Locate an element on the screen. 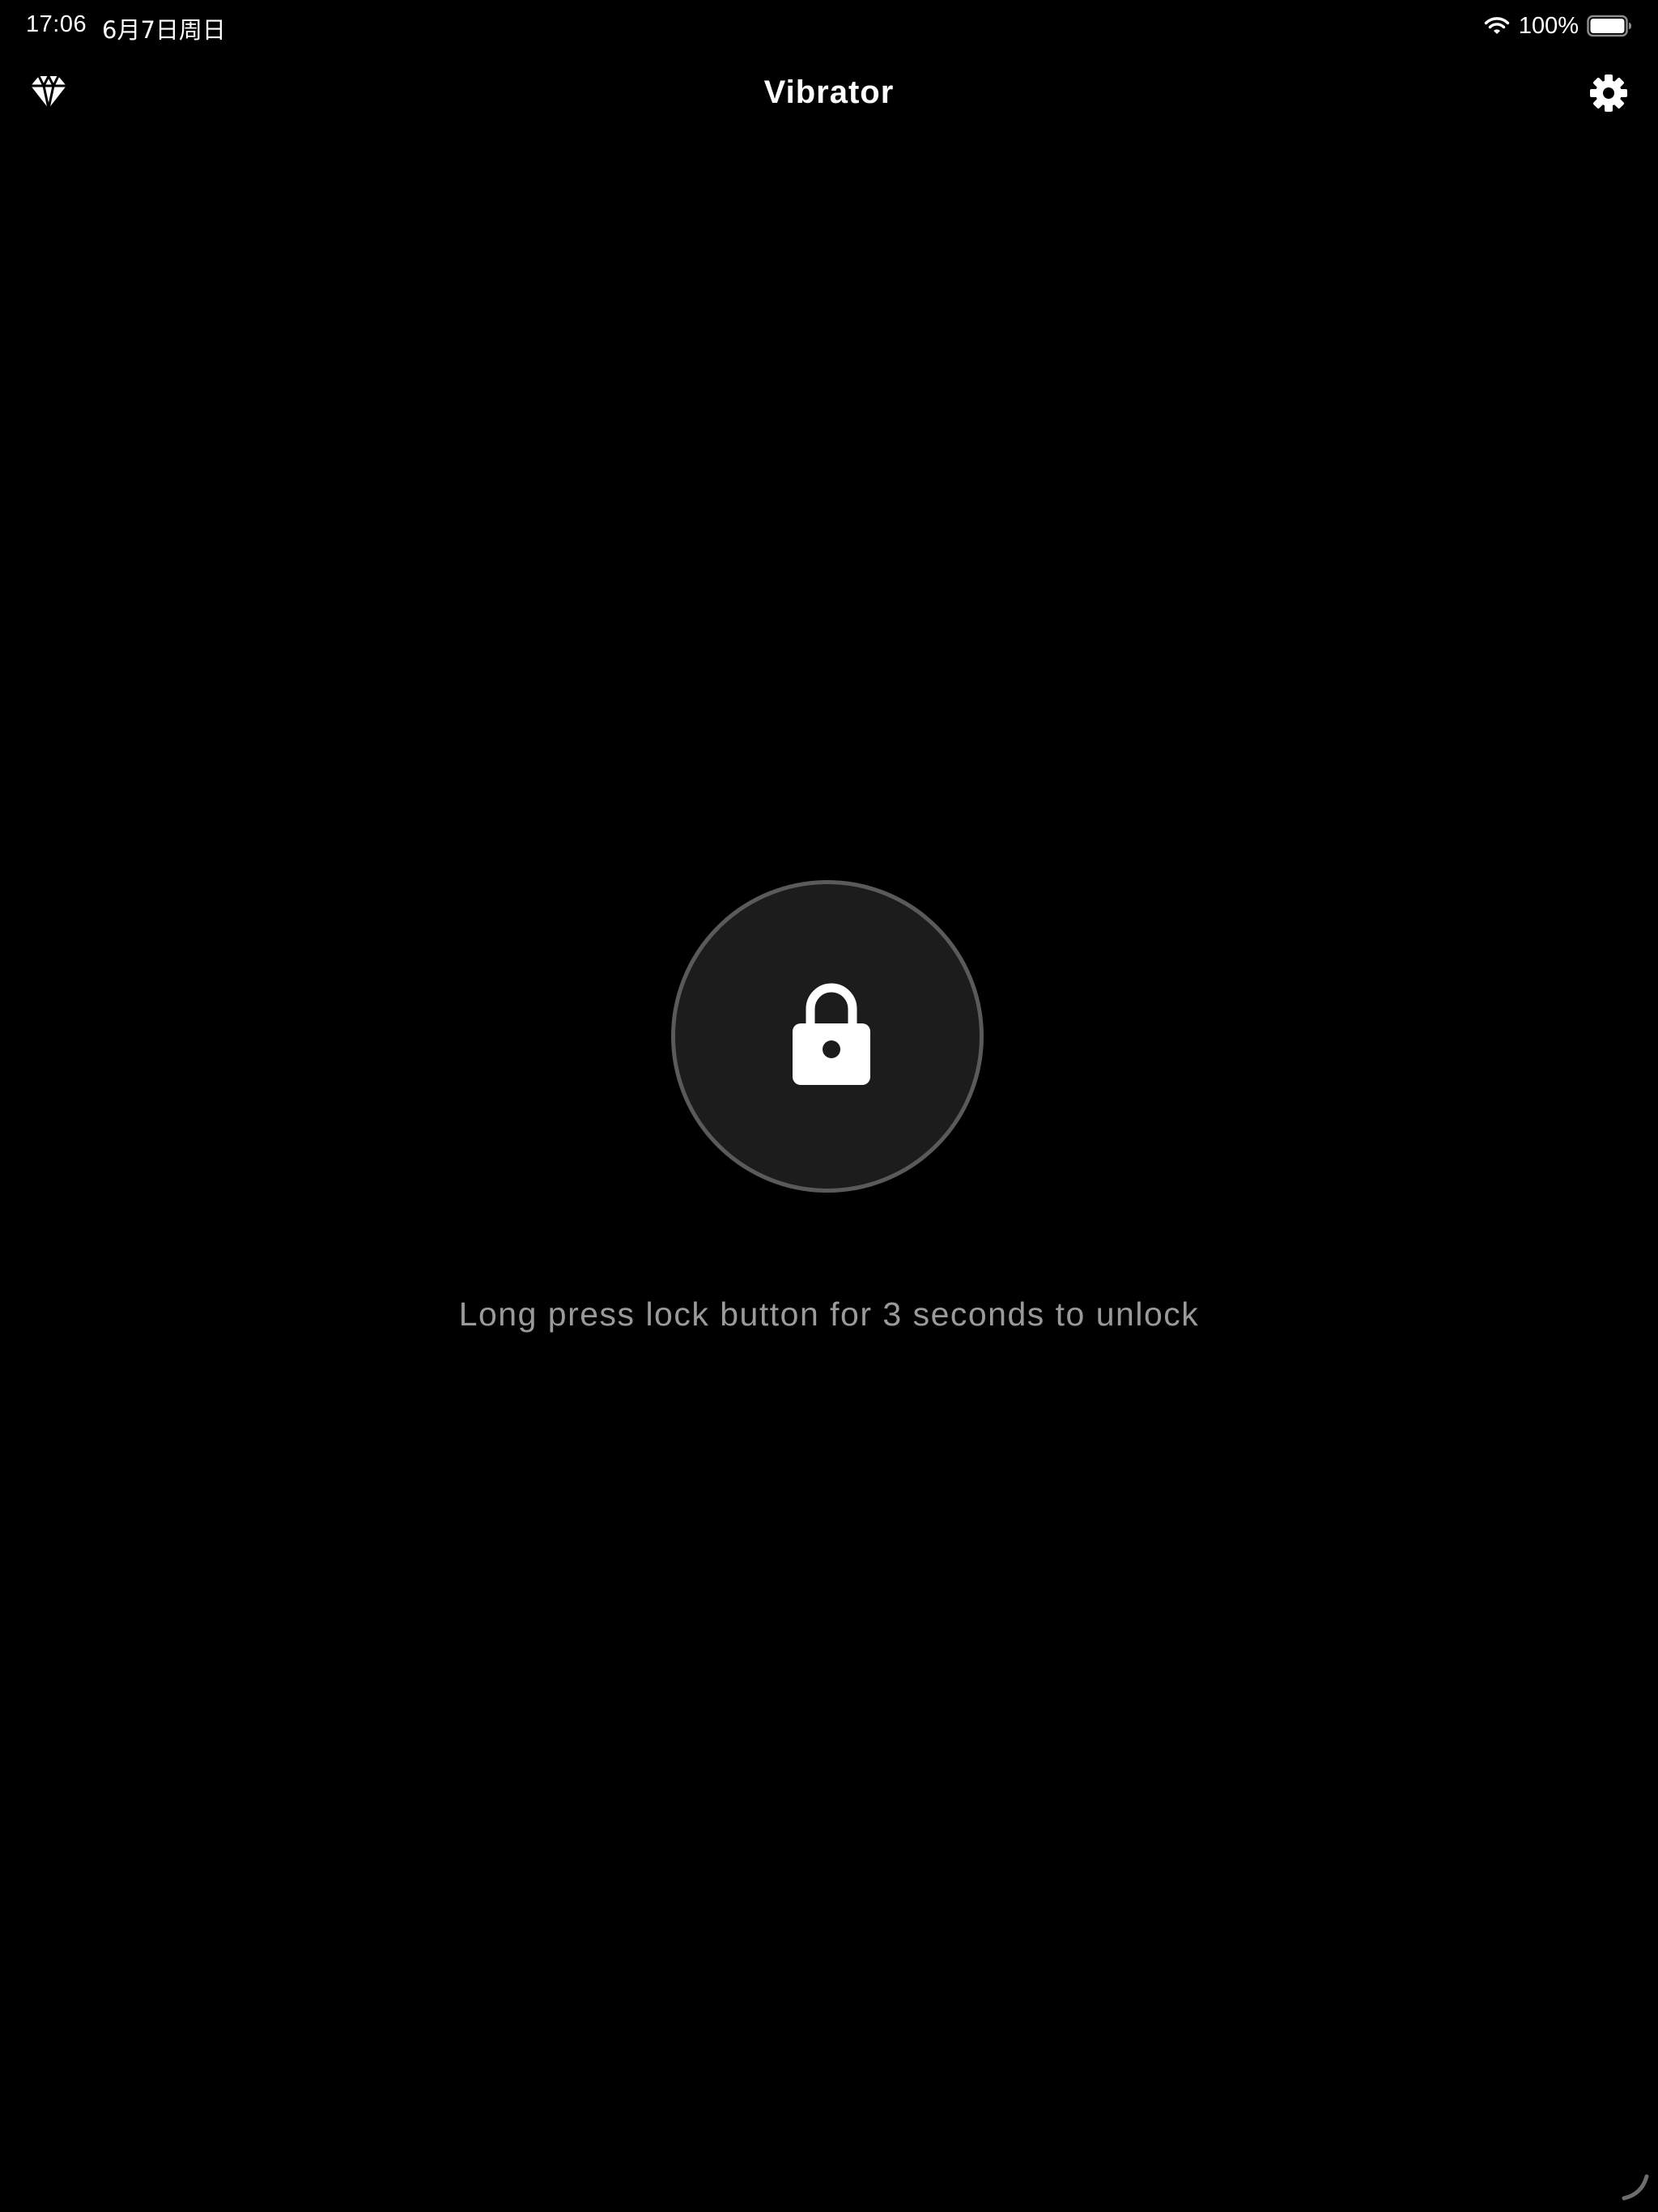  settings-button is located at coordinates (1608, 93).